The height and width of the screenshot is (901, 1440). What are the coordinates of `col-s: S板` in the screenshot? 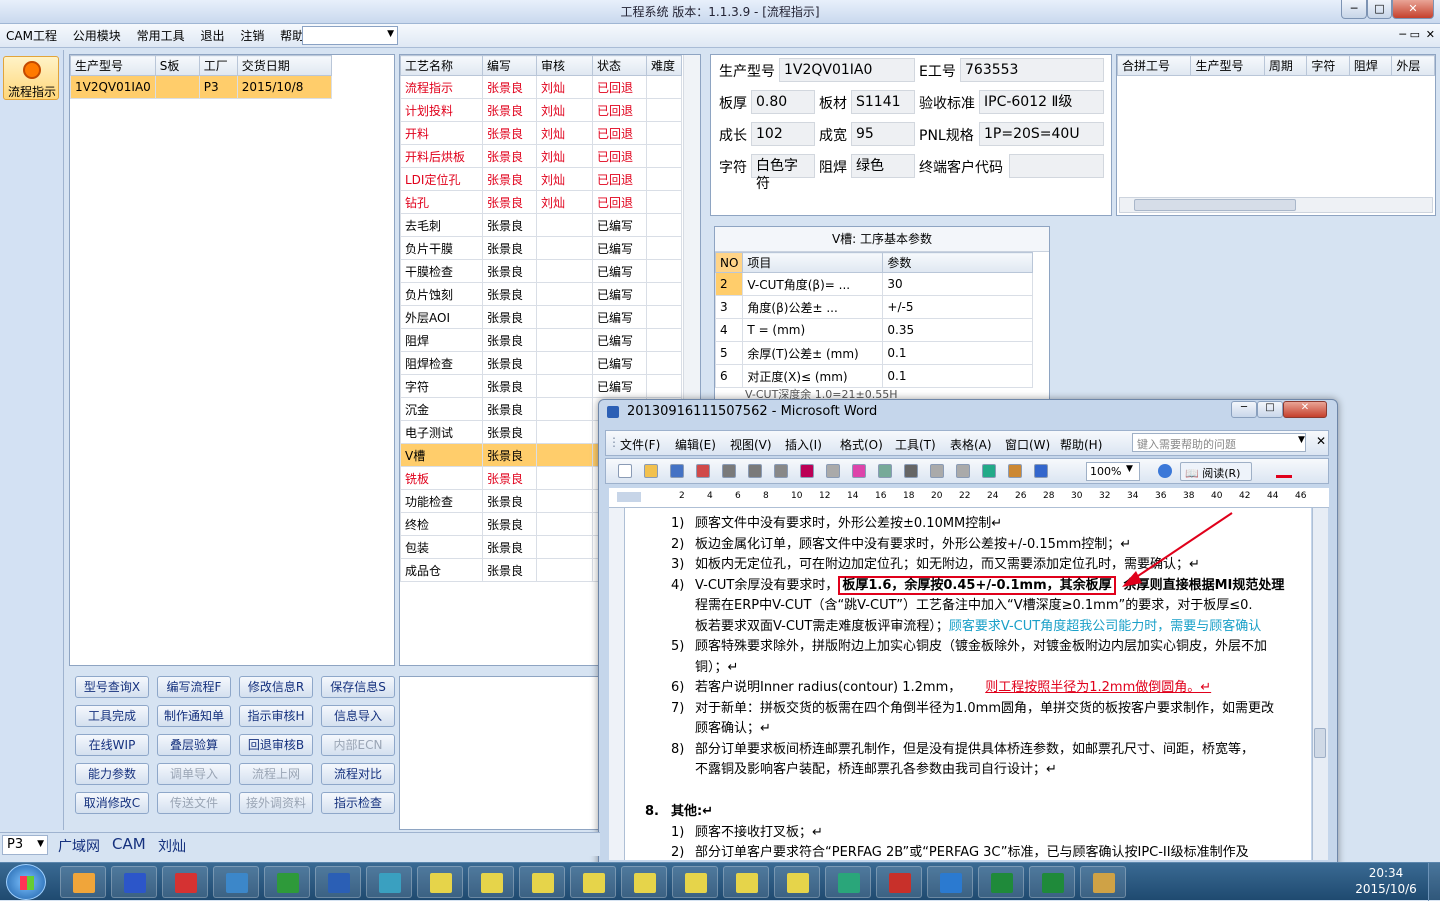 It's located at (177, 65).